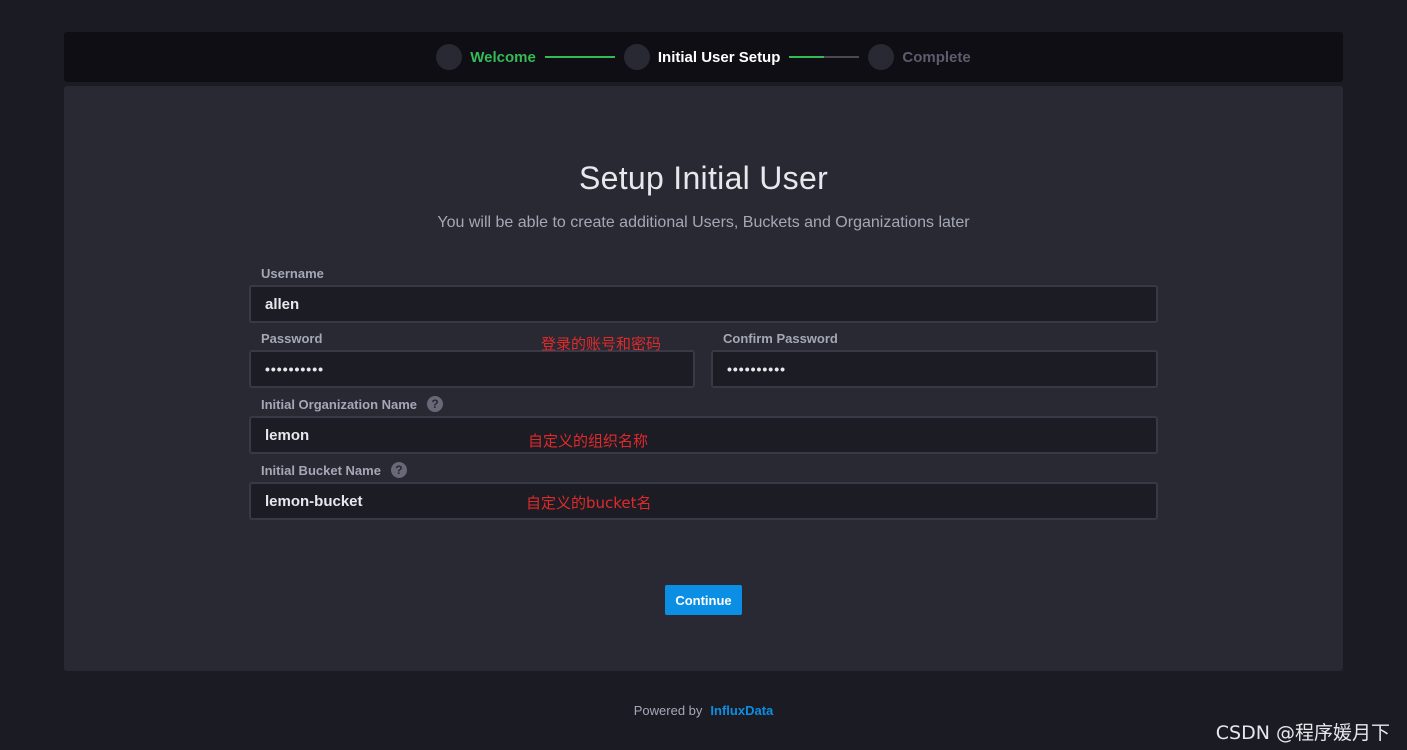  What do you see at coordinates (780, 338) in the screenshot?
I see `confirm-password-label: Confirm Password` at bounding box center [780, 338].